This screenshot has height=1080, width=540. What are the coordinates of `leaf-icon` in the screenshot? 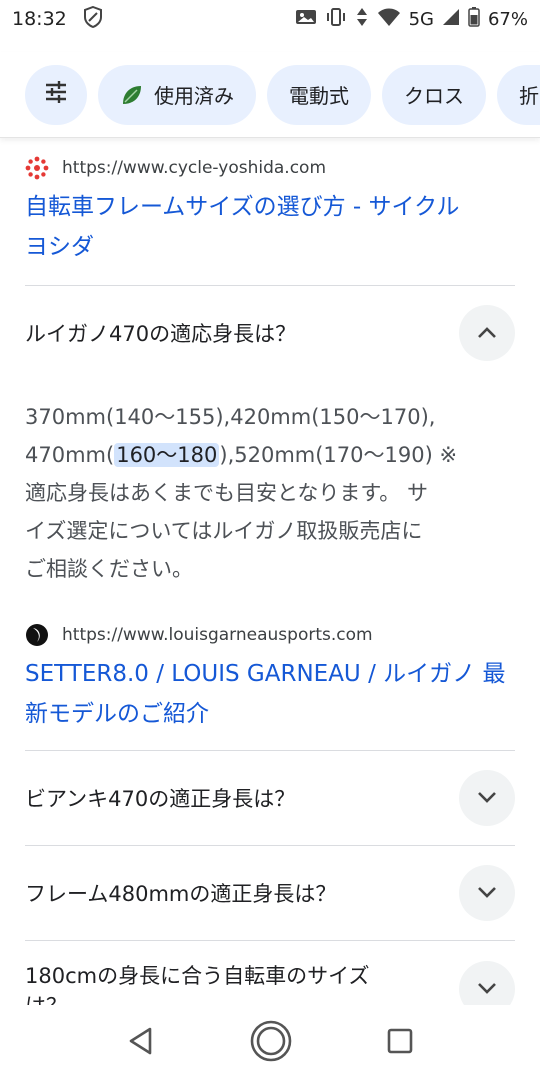 It's located at (132, 95).